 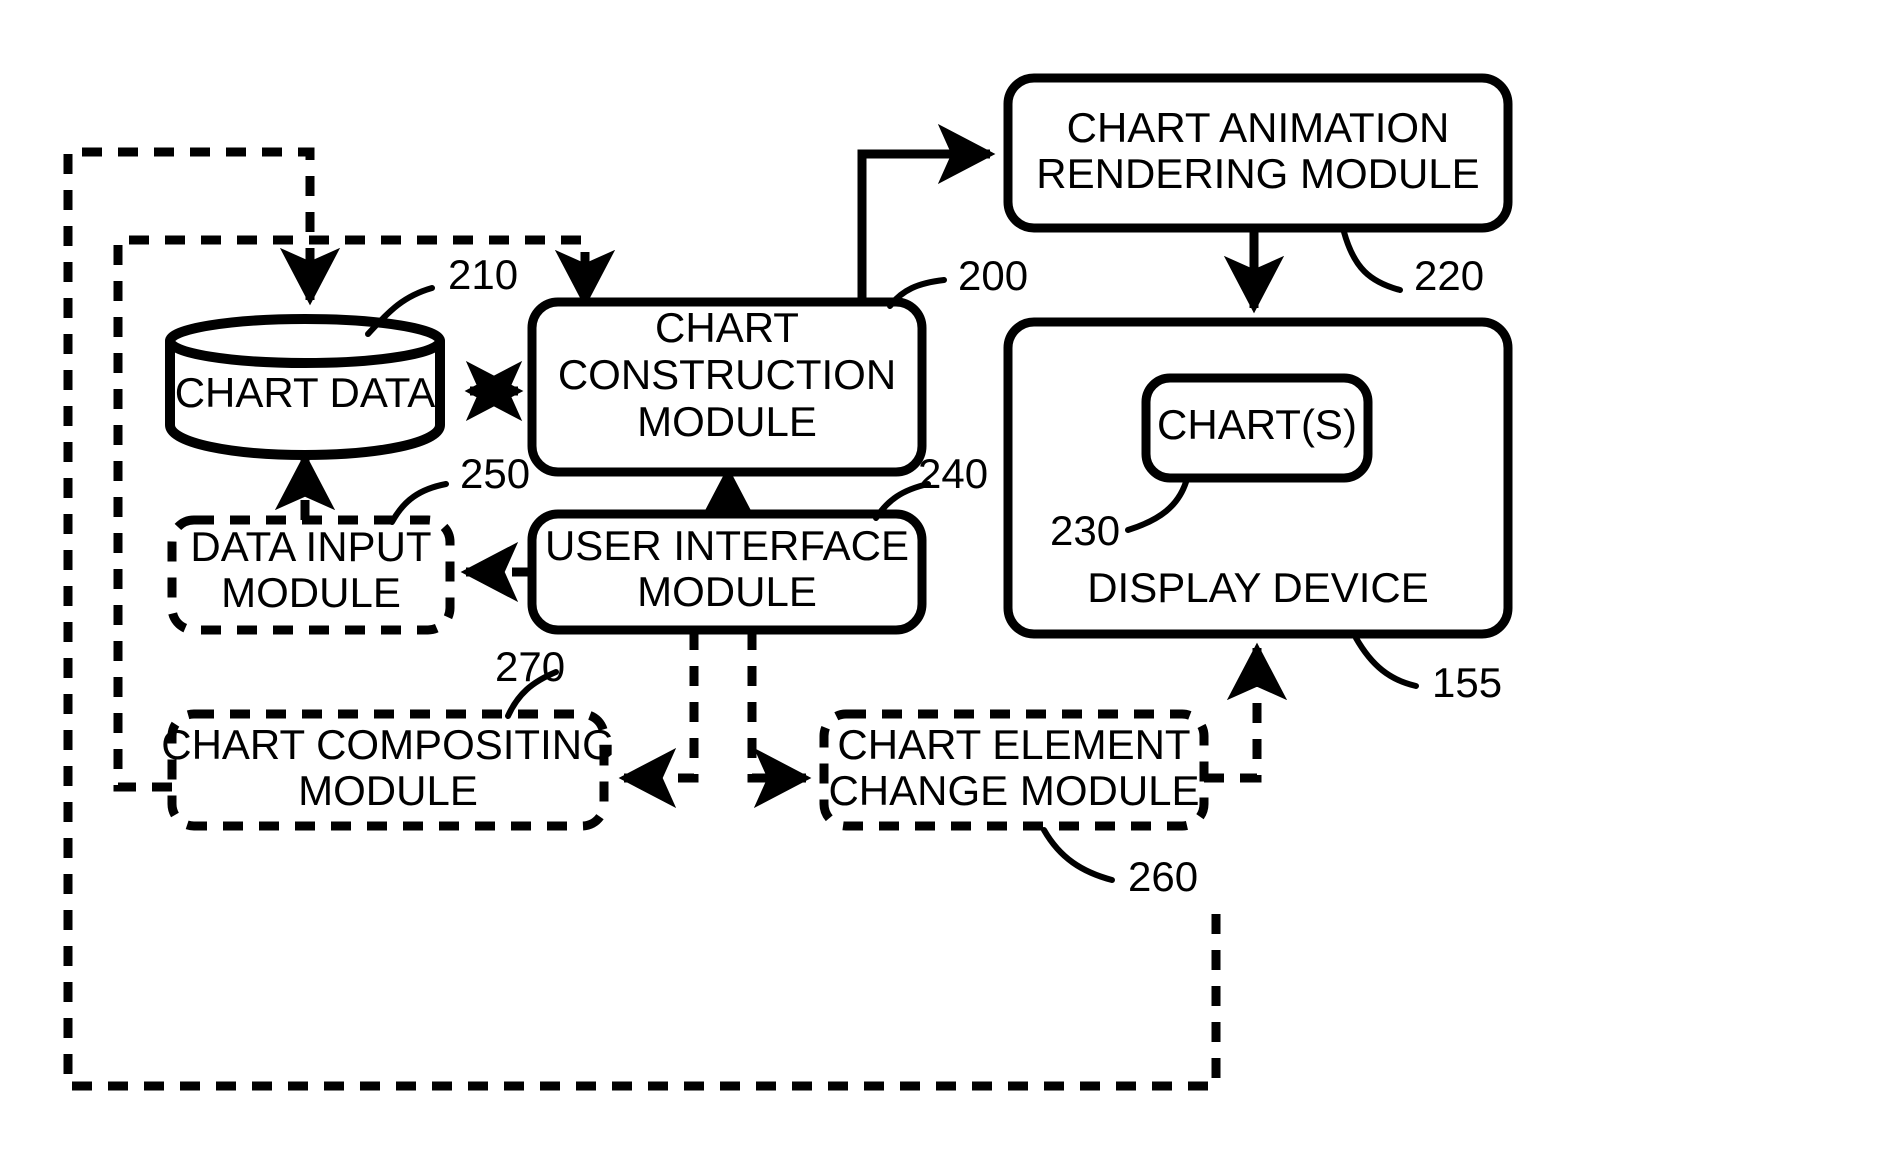 I want to click on node-chart-element-change-module: CHART ELEMENT CHANGE MODULE, so click(x=1014, y=770).